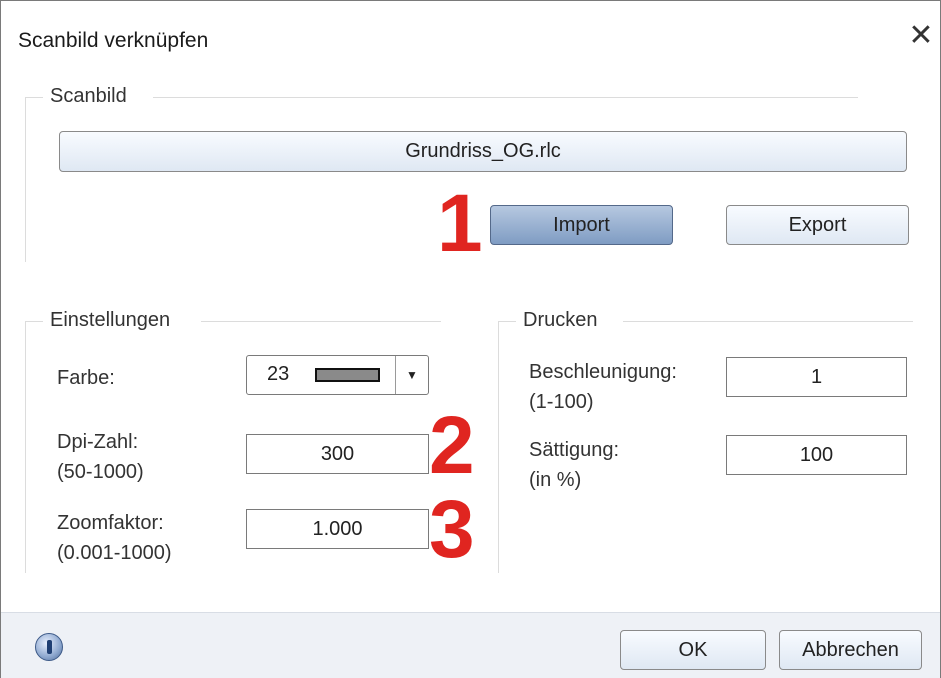  I want to click on farbe-label: Farbe:, so click(86, 378).